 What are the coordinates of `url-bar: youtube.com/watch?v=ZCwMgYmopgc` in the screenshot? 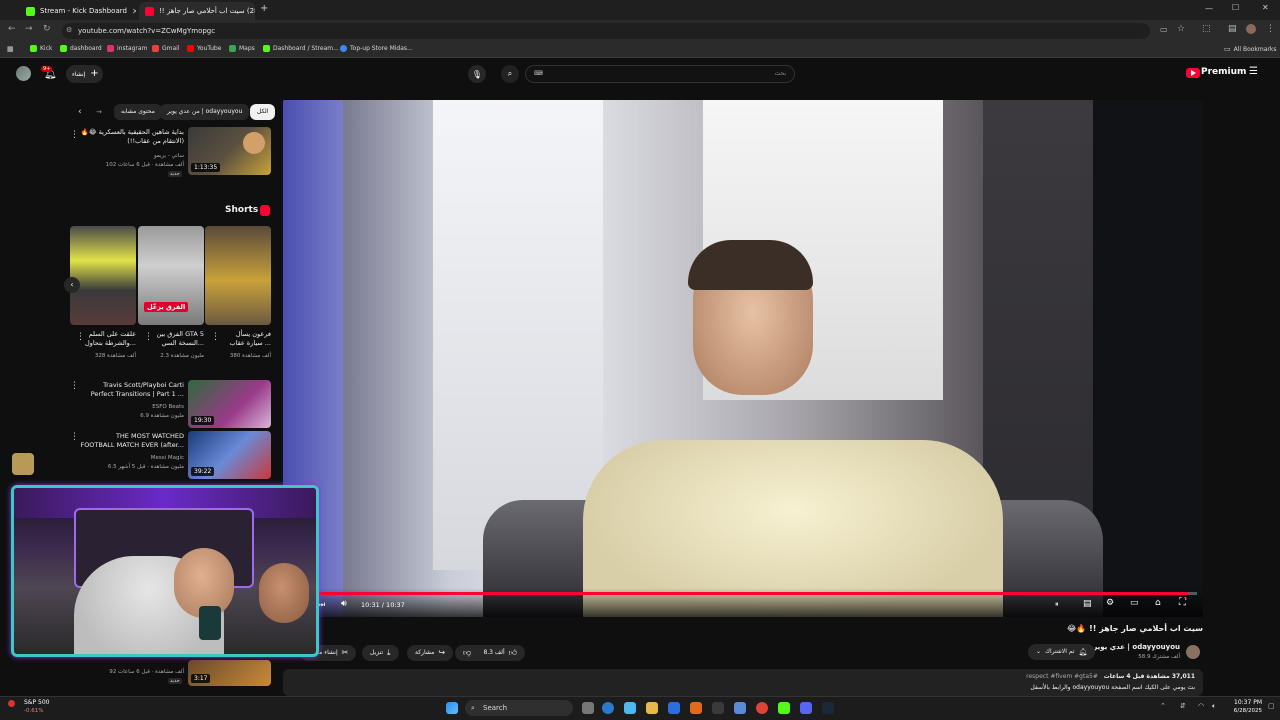 It's located at (606, 31).